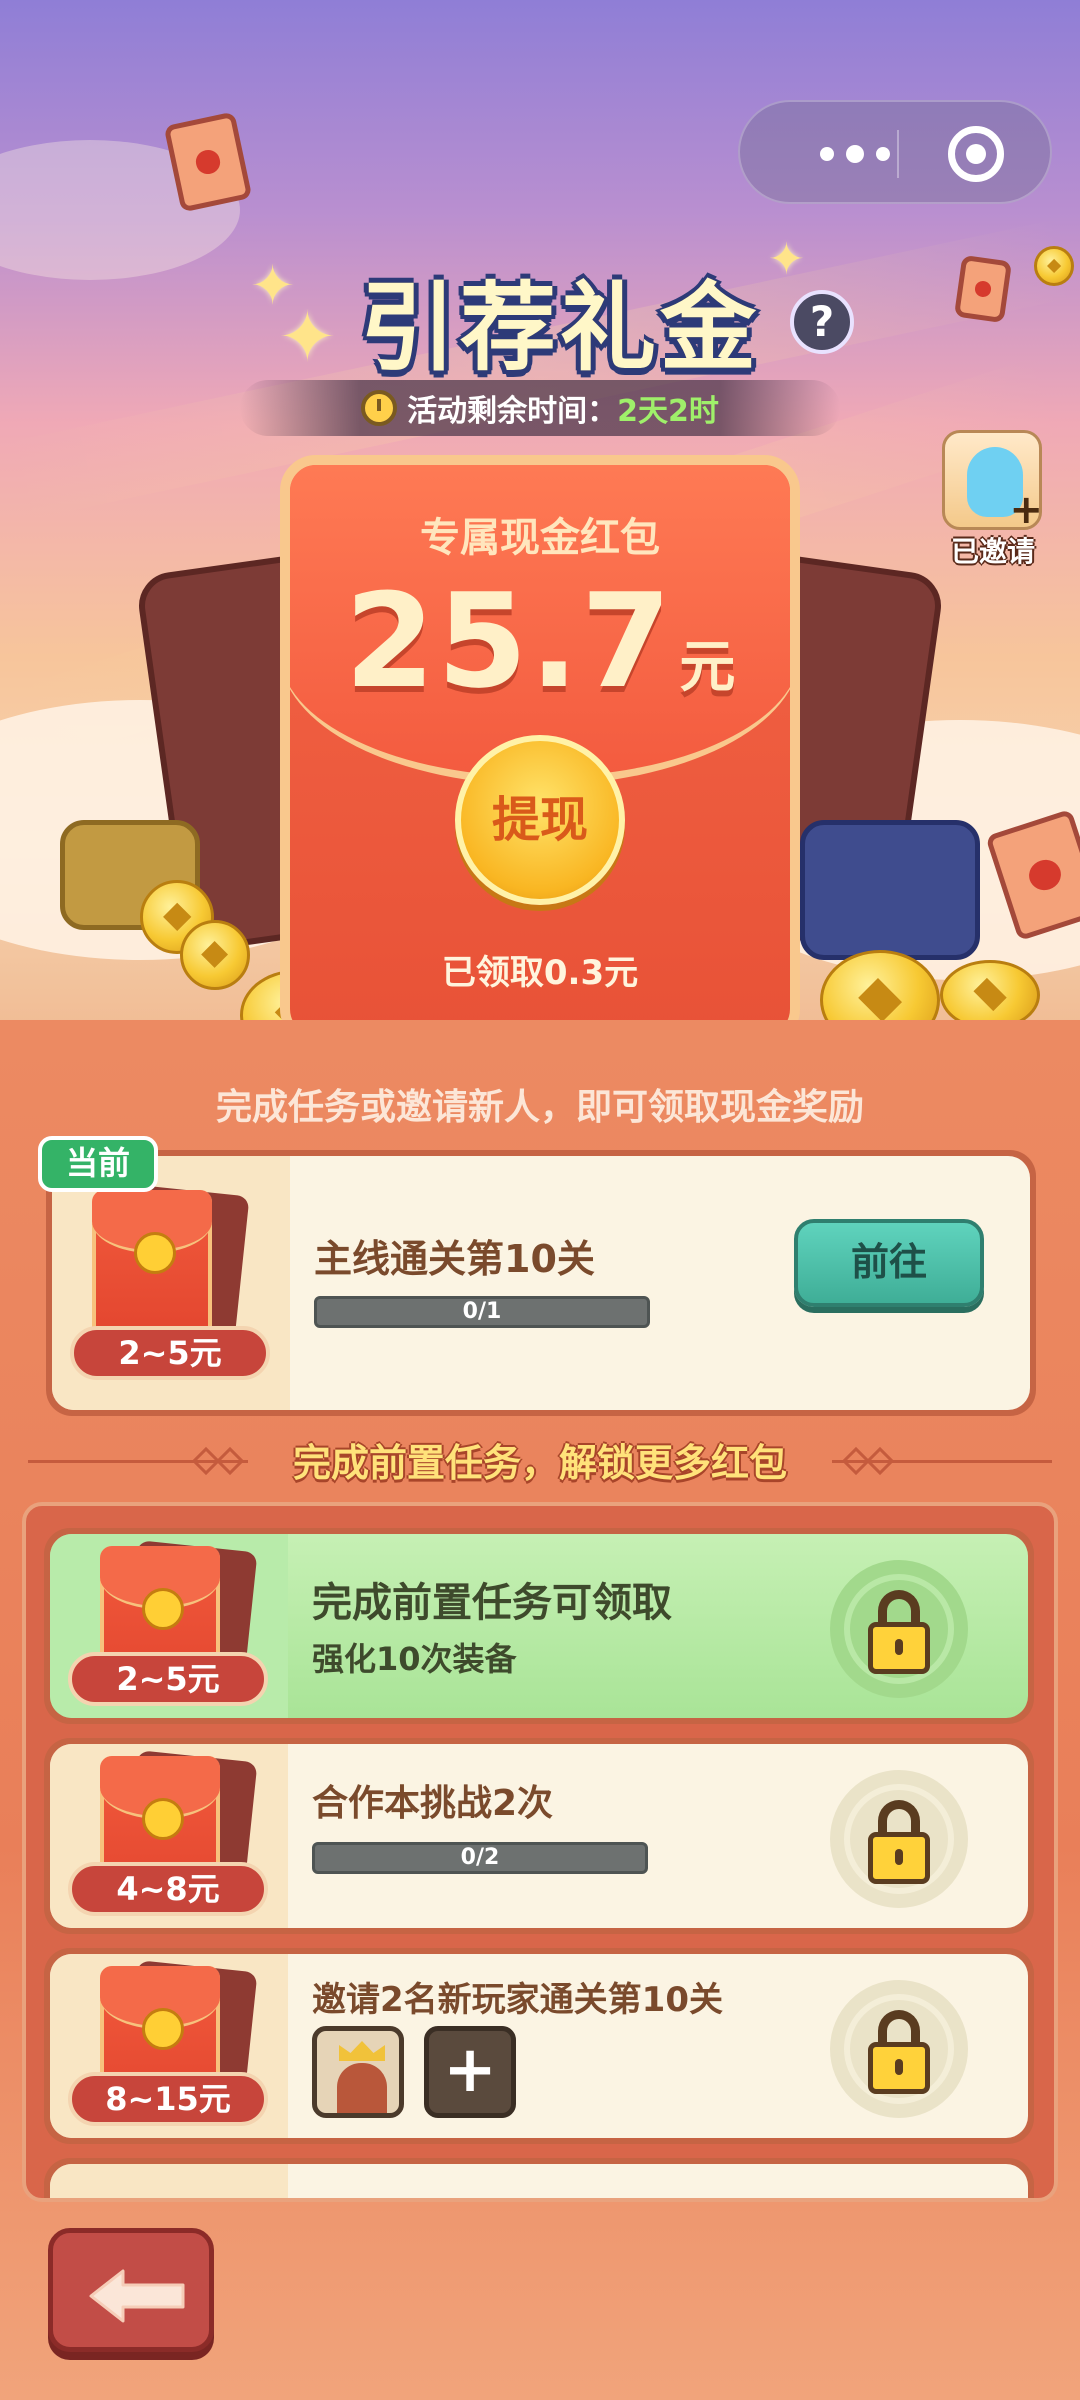 The height and width of the screenshot is (2400, 1080). What do you see at coordinates (539, 1107) in the screenshot?
I see `reward-hint: 完成任务或邀请新人，即可领取现金奖励` at bounding box center [539, 1107].